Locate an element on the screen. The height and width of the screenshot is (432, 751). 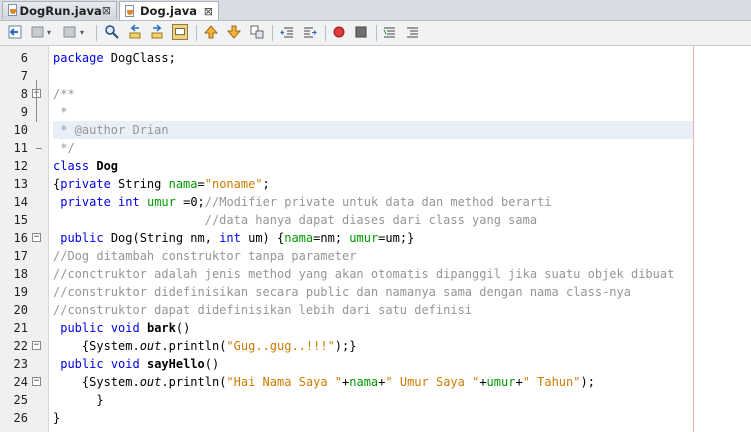
find-next-icon is located at coordinates (157, 32).